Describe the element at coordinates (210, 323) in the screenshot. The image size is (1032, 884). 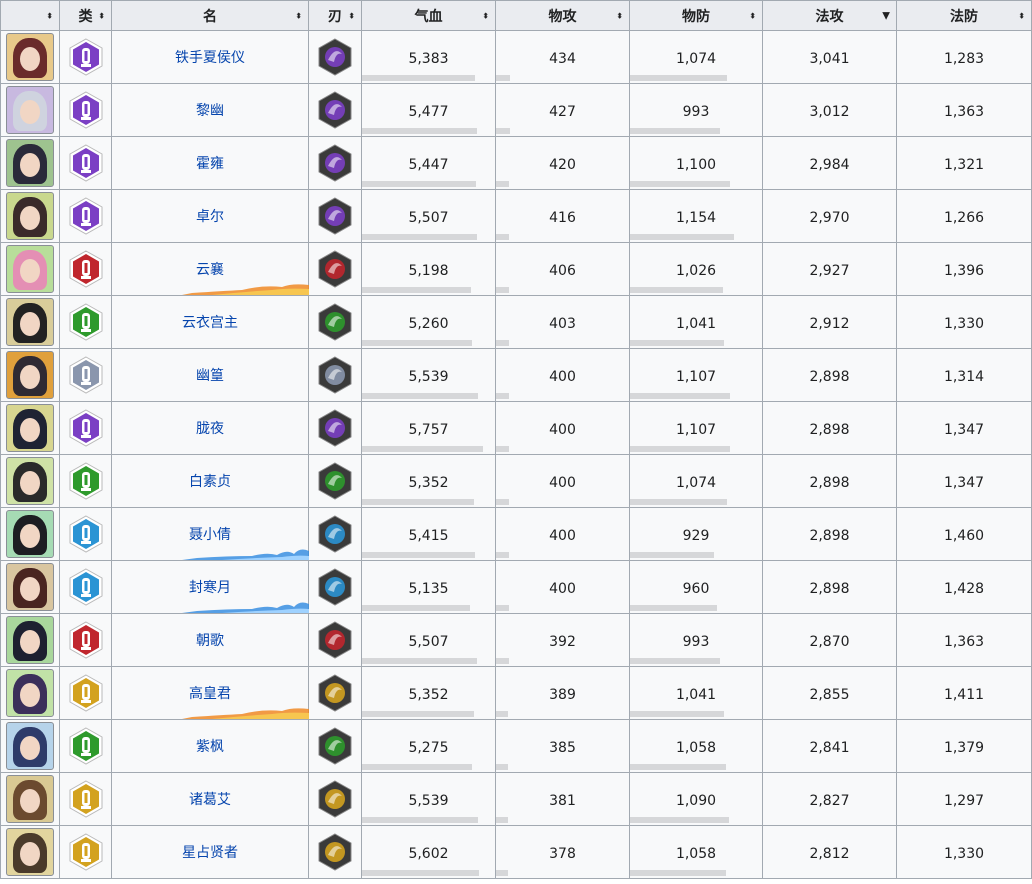
I see `character-name-link: 云衣宫主` at that location.